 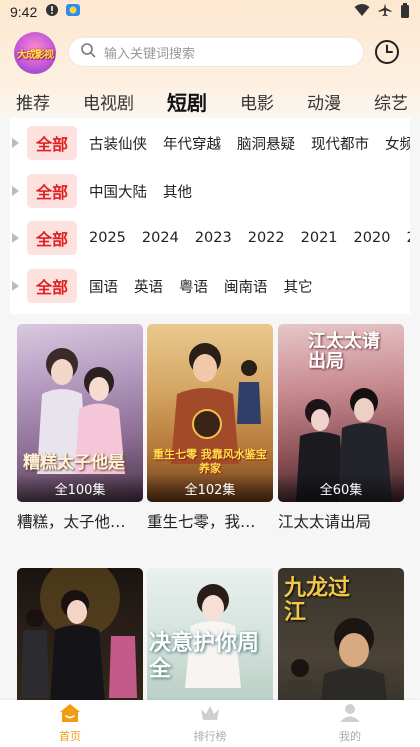 I want to click on filter-option: 中国大陆, so click(x=118, y=191).